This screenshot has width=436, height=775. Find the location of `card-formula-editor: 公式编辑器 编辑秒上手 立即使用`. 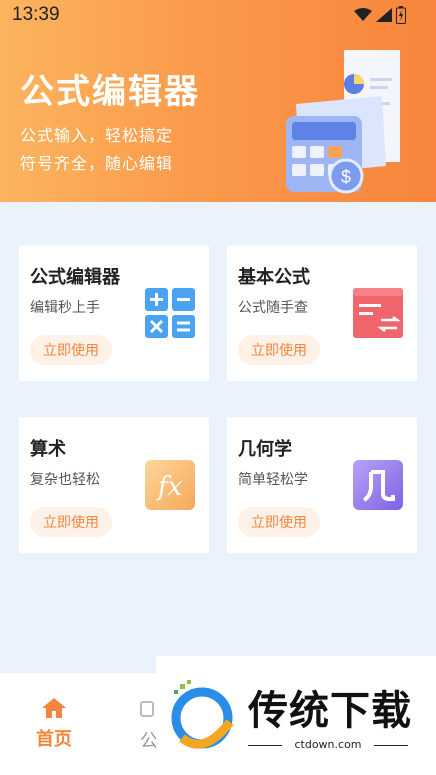

card-formula-editor: 公式编辑器 编辑秒上手 立即使用 is located at coordinates (114, 313).